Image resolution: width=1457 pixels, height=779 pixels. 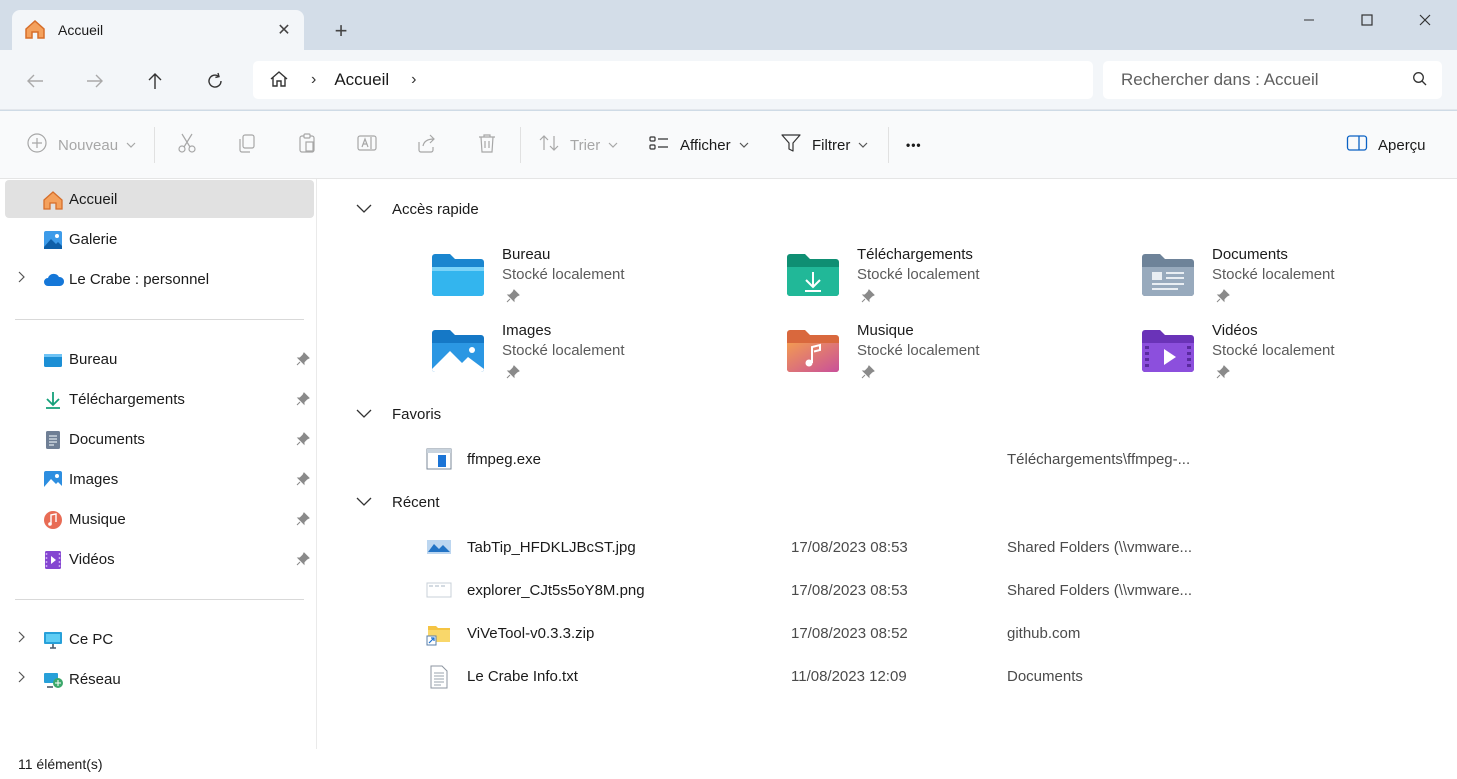 I want to click on section-header-recent: Récent, so click(x=398, y=502).